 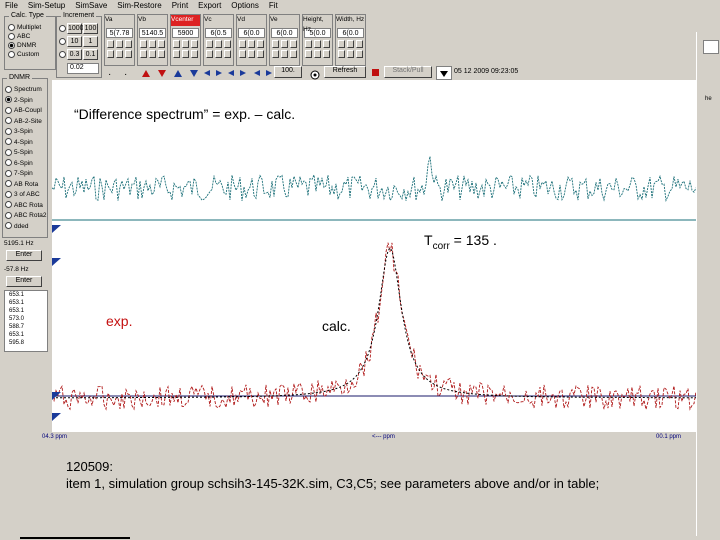 What do you see at coordinates (74, 41) in the screenshot?
I see `increment-button: 10` at bounding box center [74, 41].